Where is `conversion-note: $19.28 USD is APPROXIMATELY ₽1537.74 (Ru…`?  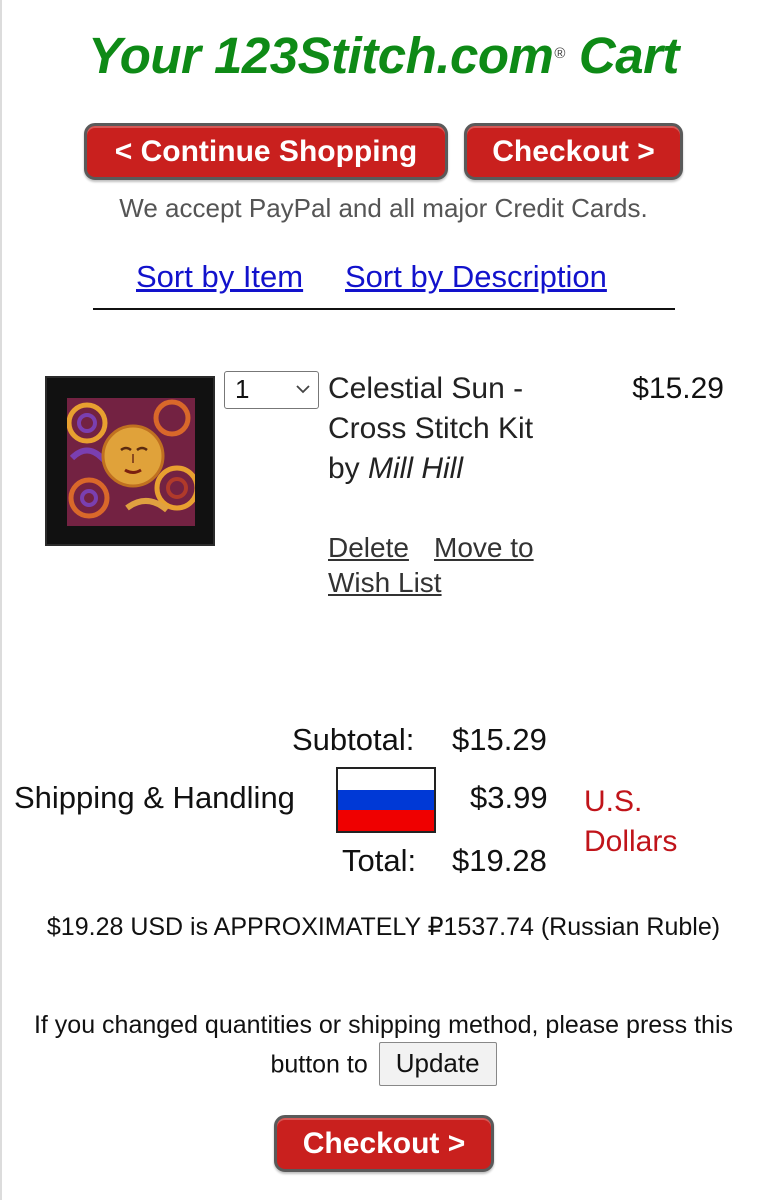 conversion-note: $19.28 USD is APPROXIMATELY ₽1537.74 (Ru… is located at coordinates (383, 927).